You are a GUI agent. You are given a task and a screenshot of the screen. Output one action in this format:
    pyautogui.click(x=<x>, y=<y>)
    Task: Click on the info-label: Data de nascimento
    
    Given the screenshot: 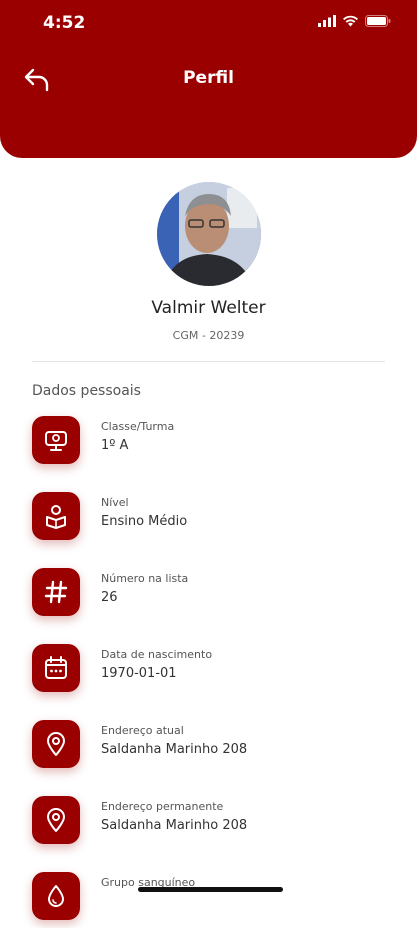 What is the action you would take?
    pyautogui.click(x=157, y=654)
    